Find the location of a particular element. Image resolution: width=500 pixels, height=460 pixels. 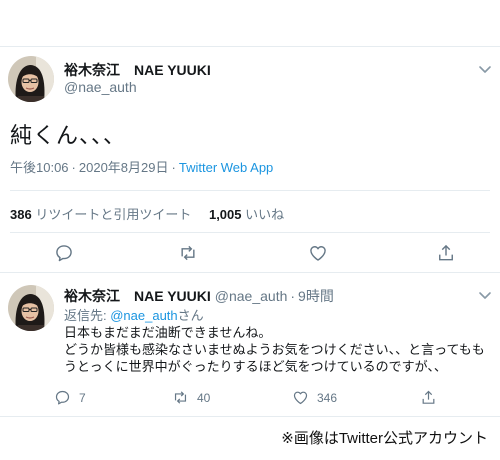

likes-stat: 1,005 いいね is located at coordinates (246, 214).